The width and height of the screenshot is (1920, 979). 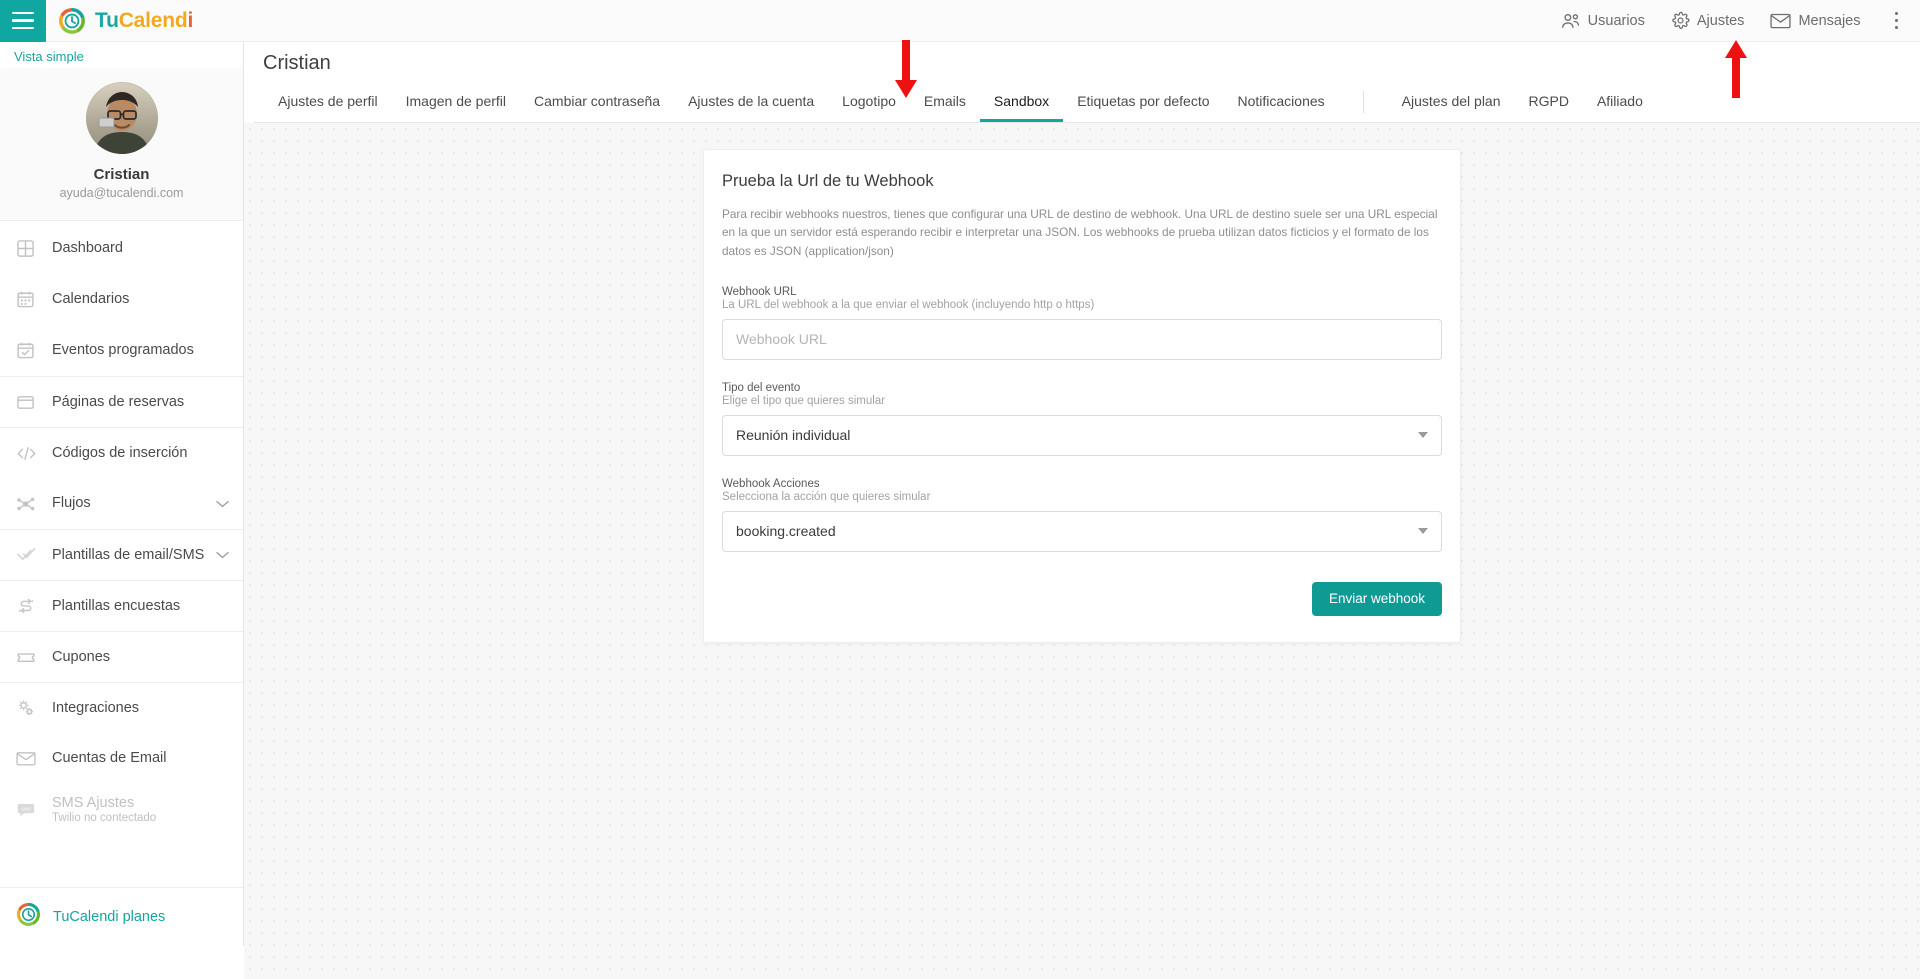 I want to click on tab-sandbox: Sandbox, so click(x=1021, y=108).